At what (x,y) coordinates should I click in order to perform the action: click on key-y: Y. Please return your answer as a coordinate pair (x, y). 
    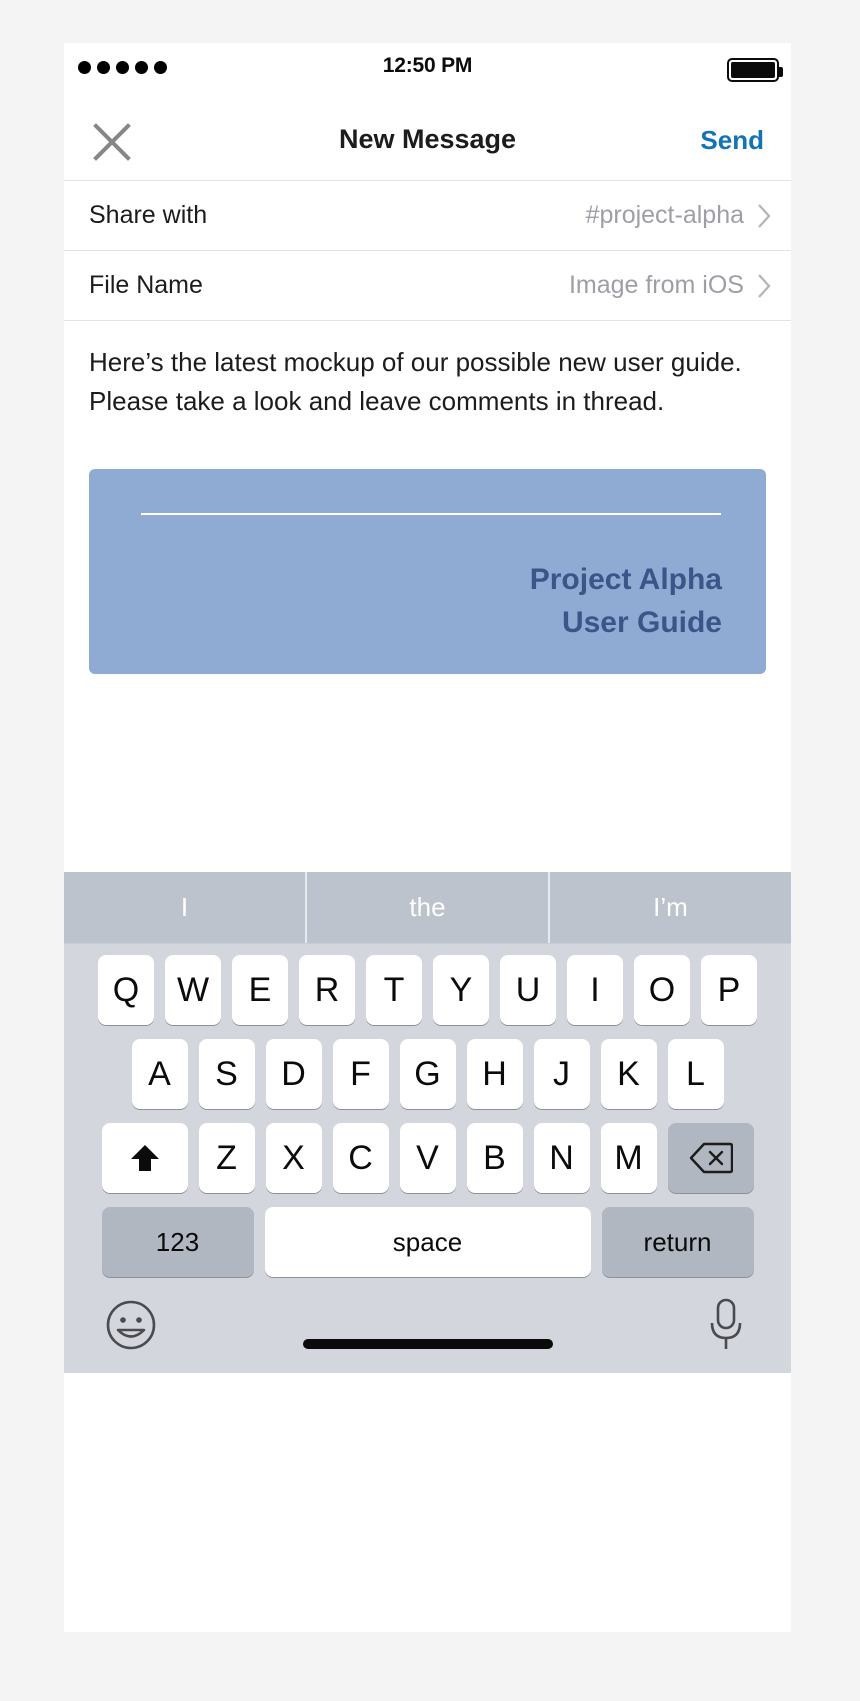
    Looking at the image, I should click on (461, 990).